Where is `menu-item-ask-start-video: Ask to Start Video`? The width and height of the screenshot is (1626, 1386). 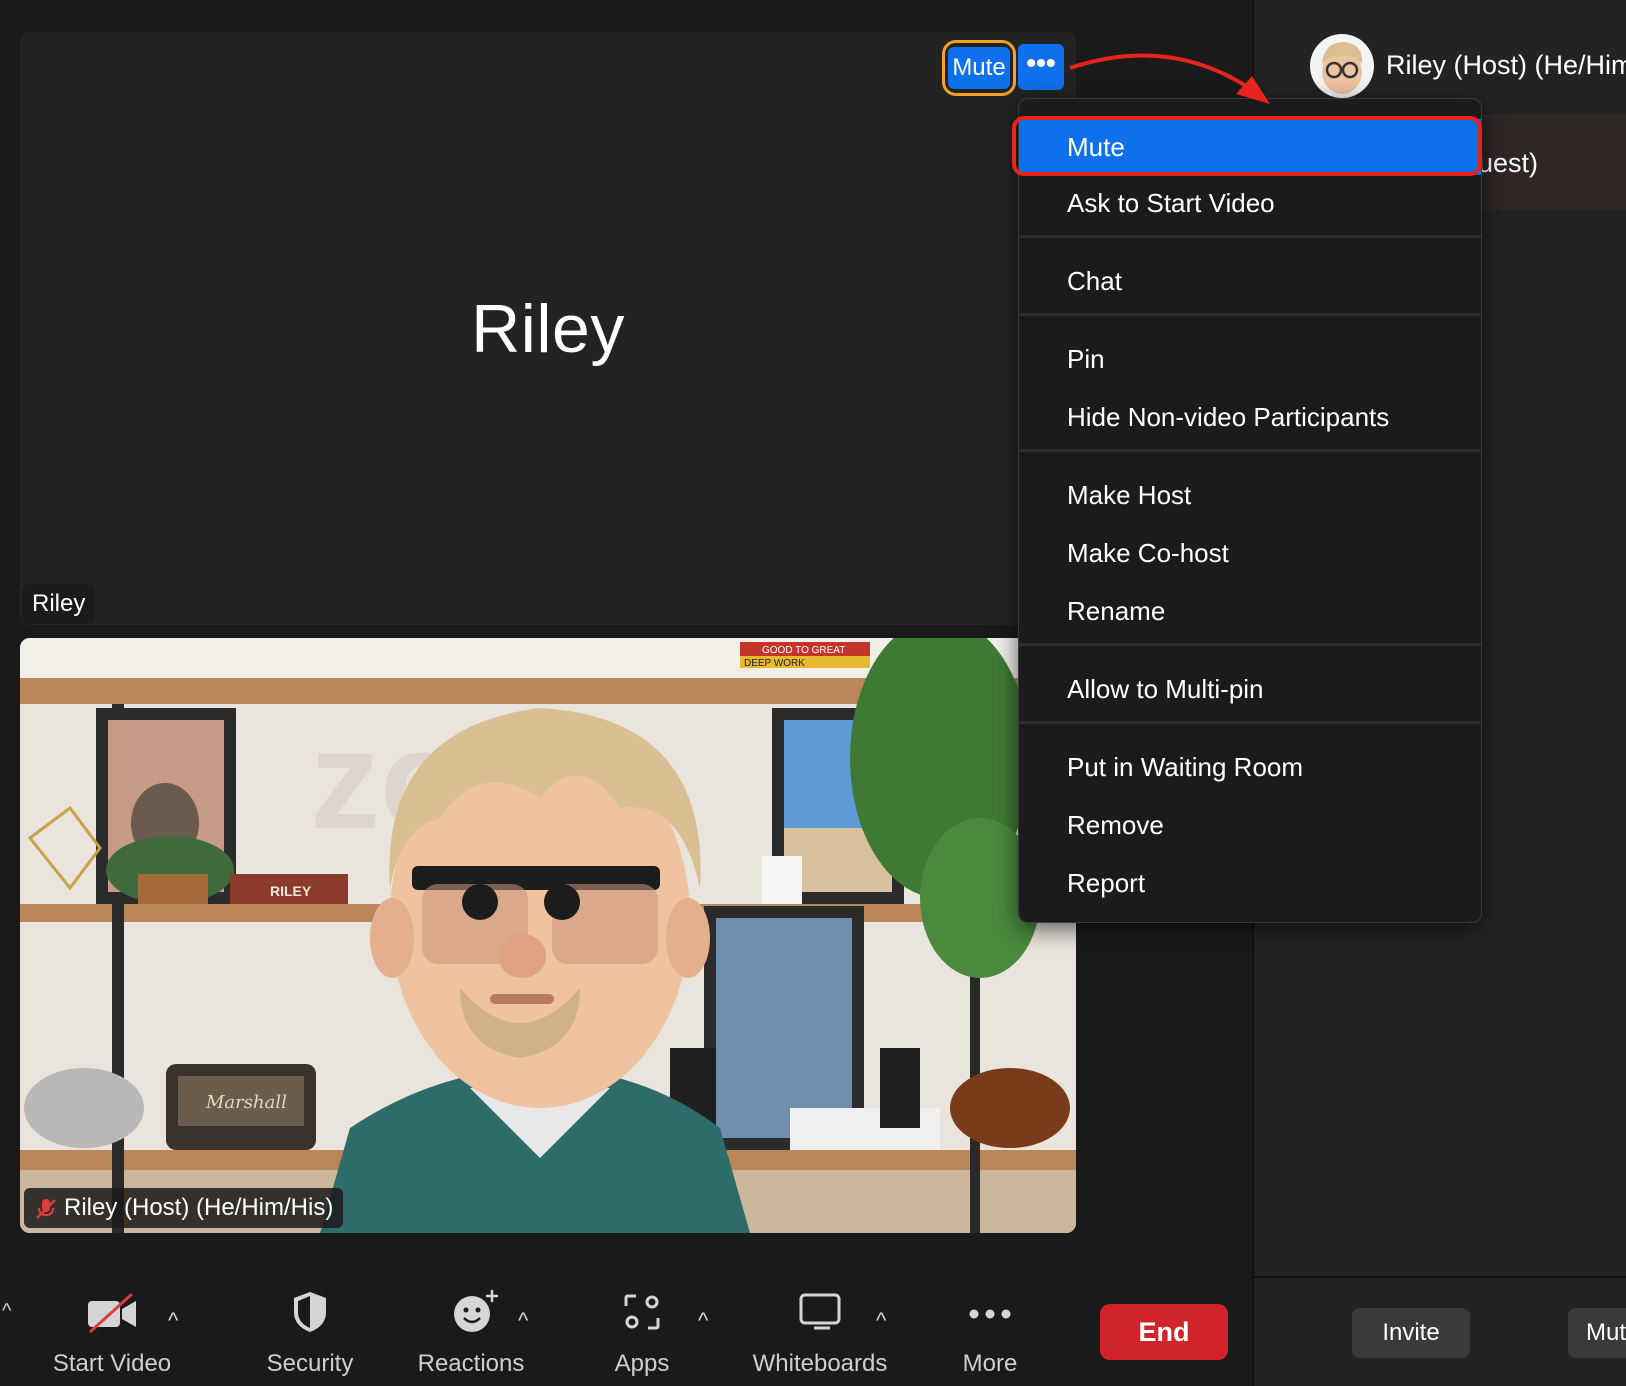 menu-item-ask-start-video: Ask to Start Video is located at coordinates (1250, 203).